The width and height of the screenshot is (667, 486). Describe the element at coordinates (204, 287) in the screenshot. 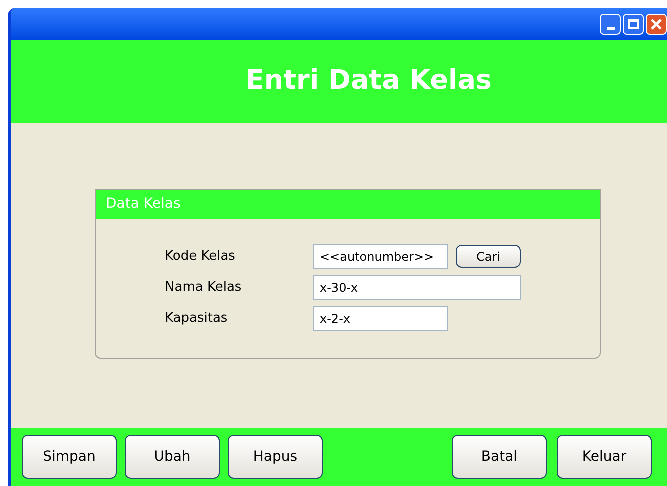

I see `field-label: Nama Kelas` at that location.